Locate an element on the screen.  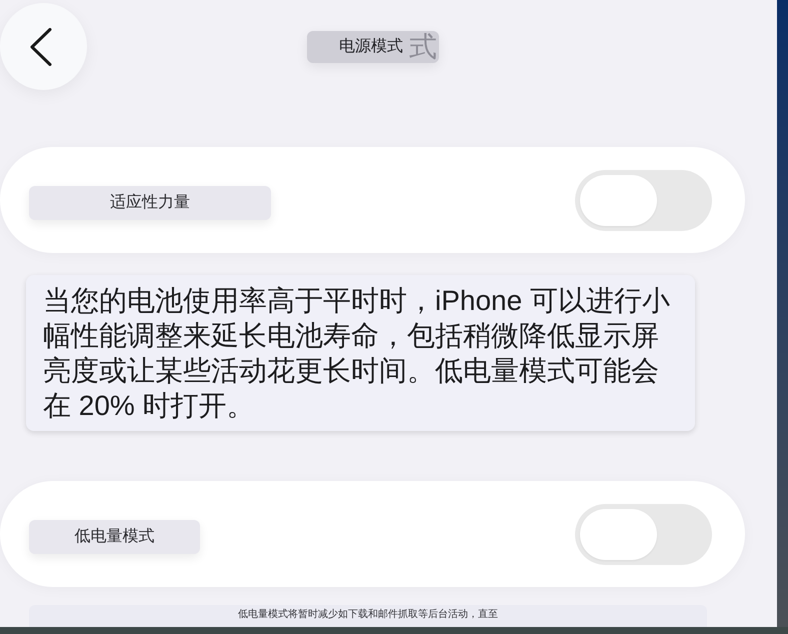
setting-label: 低电量模式 is located at coordinates (114, 537).